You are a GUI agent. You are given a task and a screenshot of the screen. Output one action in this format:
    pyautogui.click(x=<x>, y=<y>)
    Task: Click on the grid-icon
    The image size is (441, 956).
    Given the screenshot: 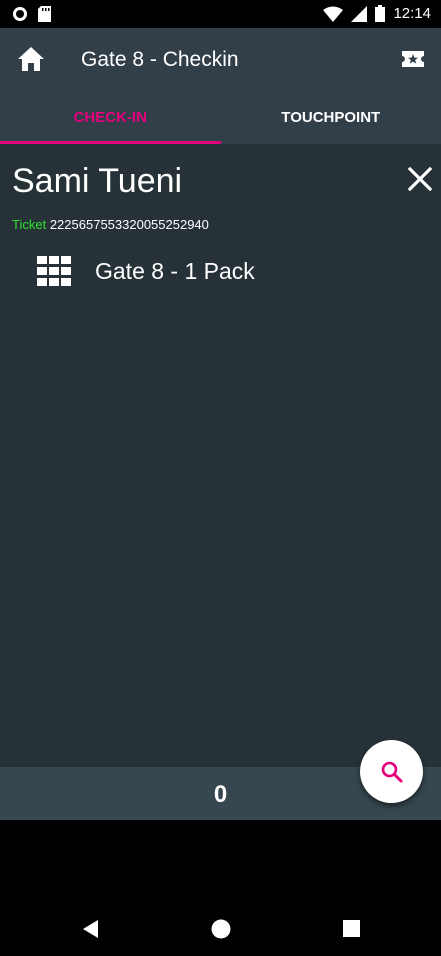 What is the action you would take?
    pyautogui.click(x=54, y=271)
    